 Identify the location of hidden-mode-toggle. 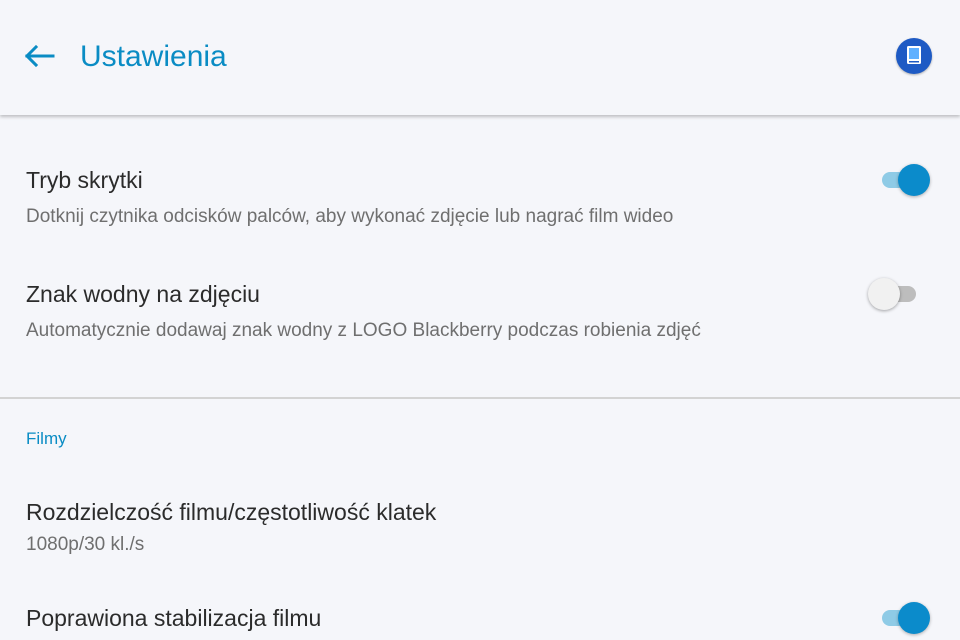
(905, 180).